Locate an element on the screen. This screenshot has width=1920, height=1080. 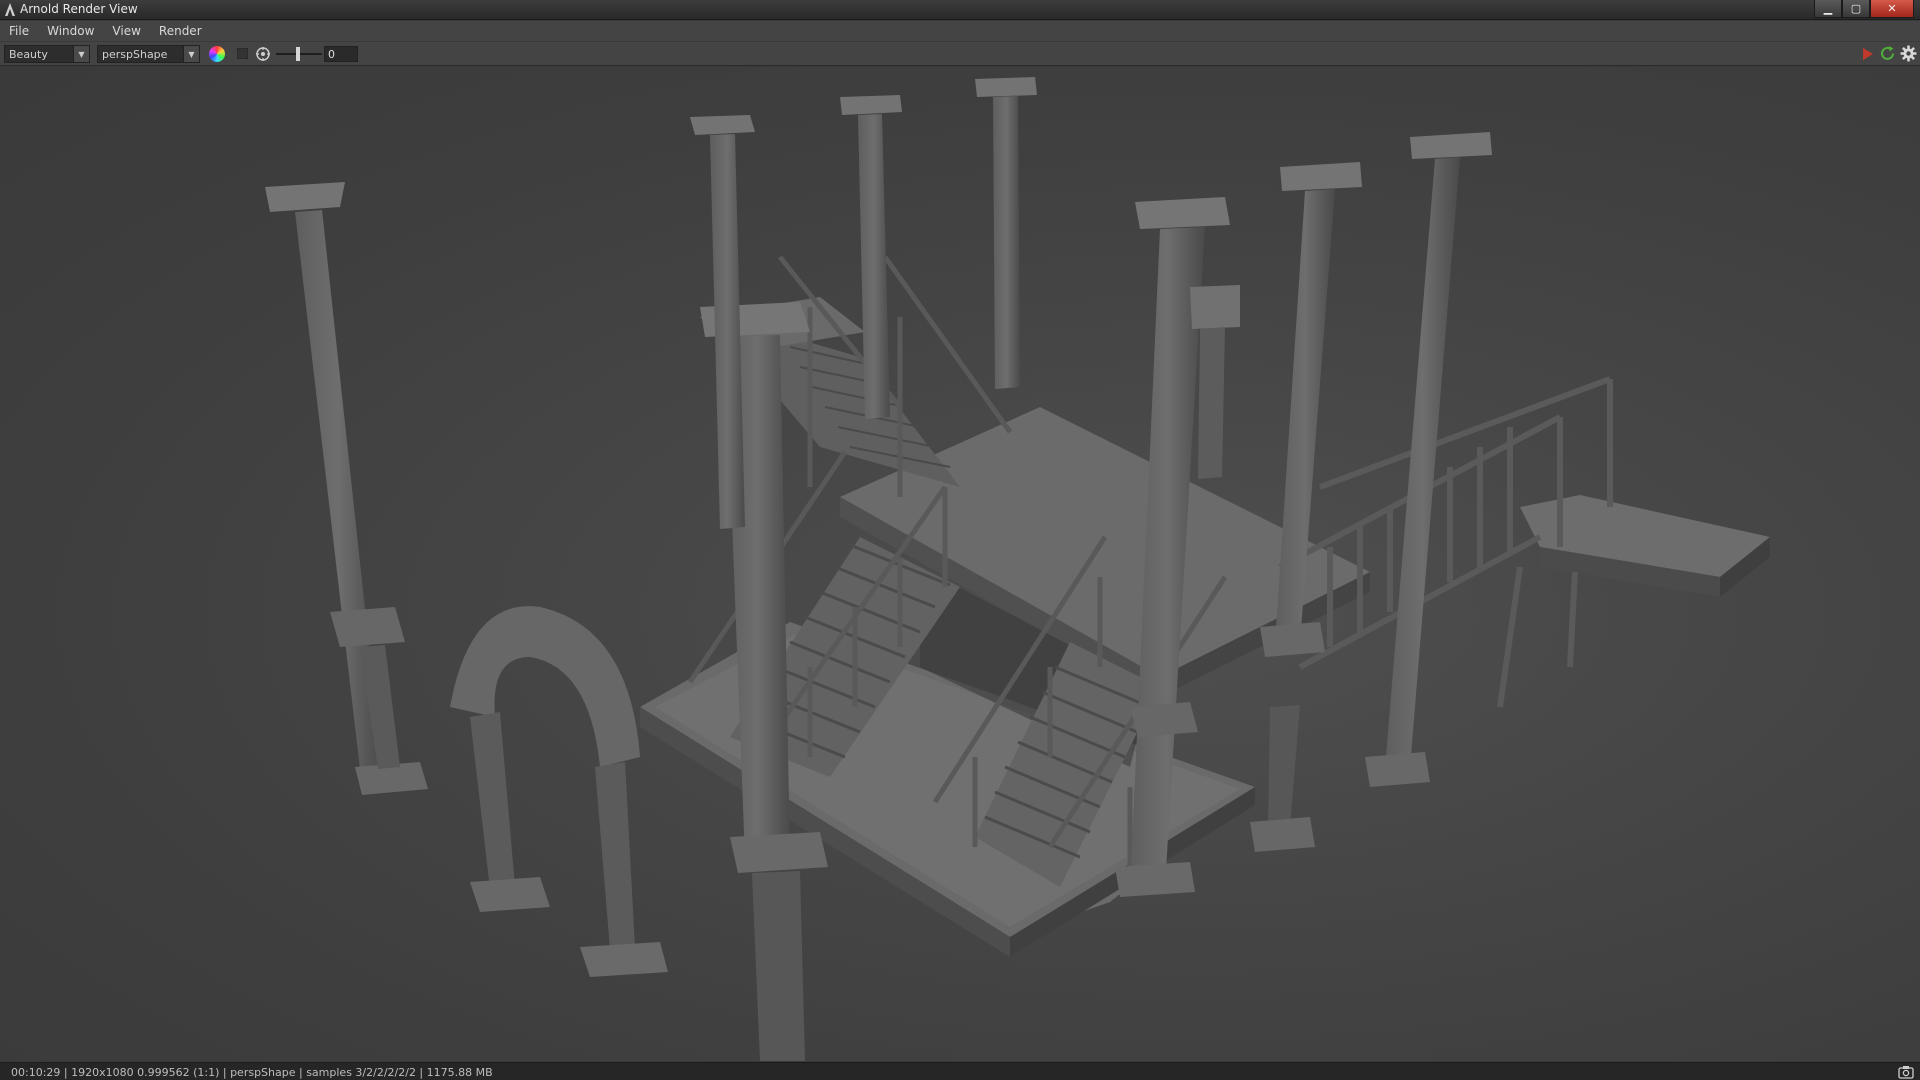
close-button: ✕ is located at coordinates (1892, 9).